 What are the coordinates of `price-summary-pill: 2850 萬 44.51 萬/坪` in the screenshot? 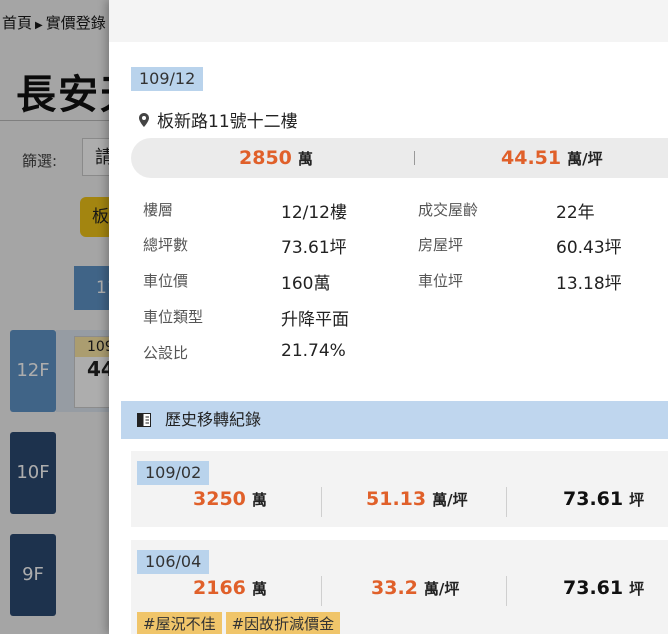 It's located at (399, 158).